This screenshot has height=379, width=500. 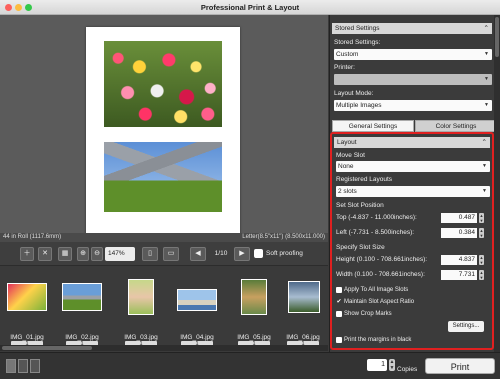 I want to click on left-label: Left (-7.731 - 8.500inches):, so click(x=375, y=232).